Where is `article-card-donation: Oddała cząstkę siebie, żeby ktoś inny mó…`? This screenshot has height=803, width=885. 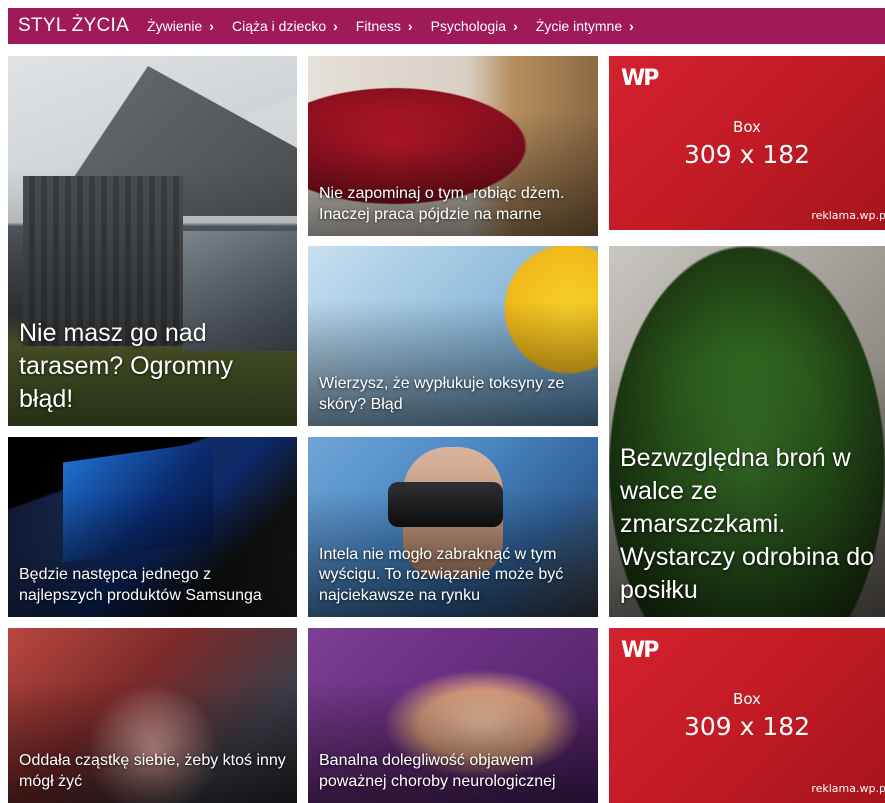
article-card-donation: Oddała cząstkę siebie, żeby ktoś inny mó… is located at coordinates (152, 715).